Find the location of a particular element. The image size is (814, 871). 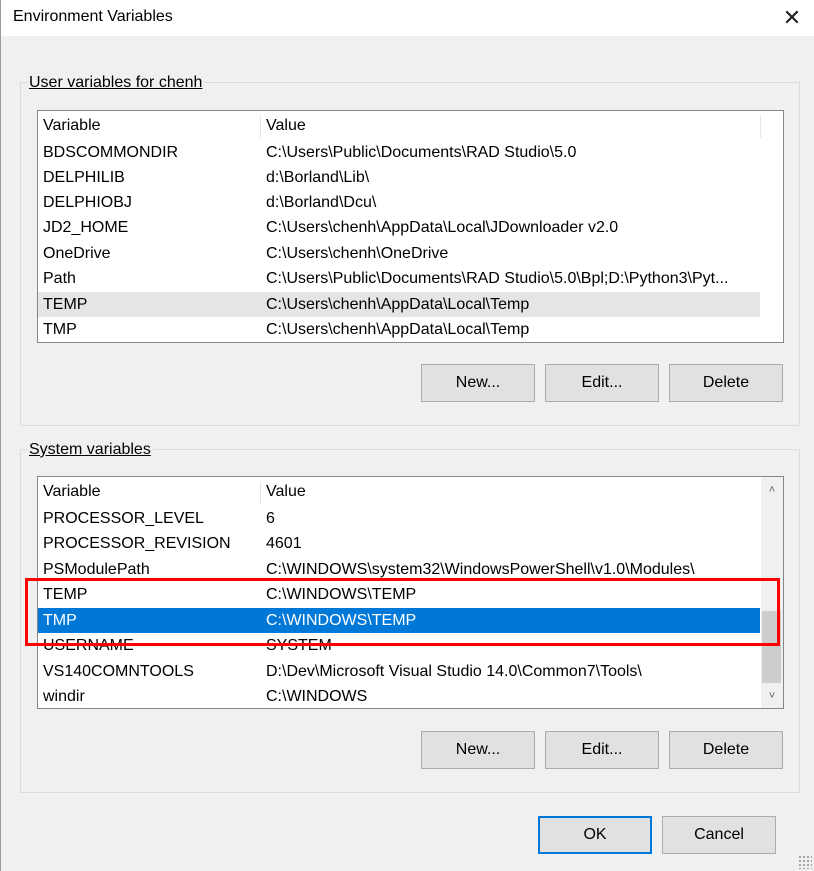

title-bar: Environment Variables ✕ is located at coordinates (407, 18).